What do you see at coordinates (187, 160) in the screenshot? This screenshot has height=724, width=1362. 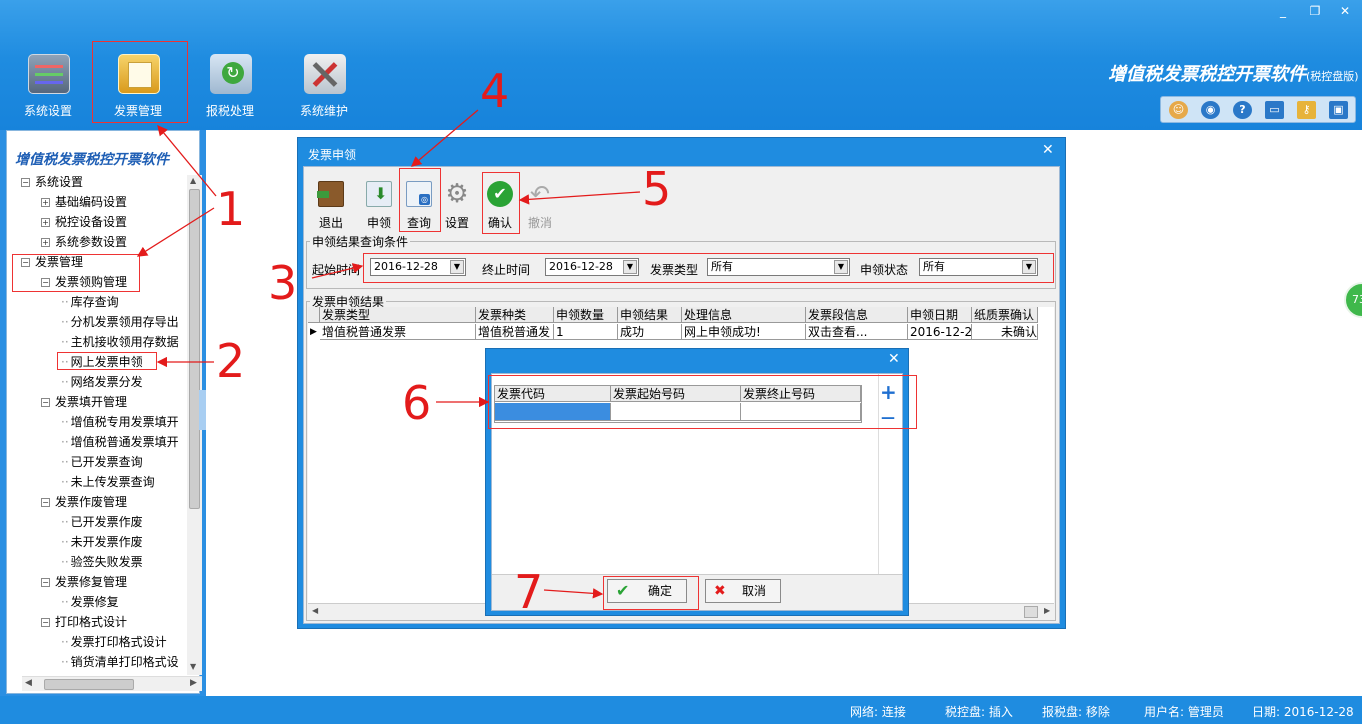 I see `arrow-1a` at bounding box center [187, 160].